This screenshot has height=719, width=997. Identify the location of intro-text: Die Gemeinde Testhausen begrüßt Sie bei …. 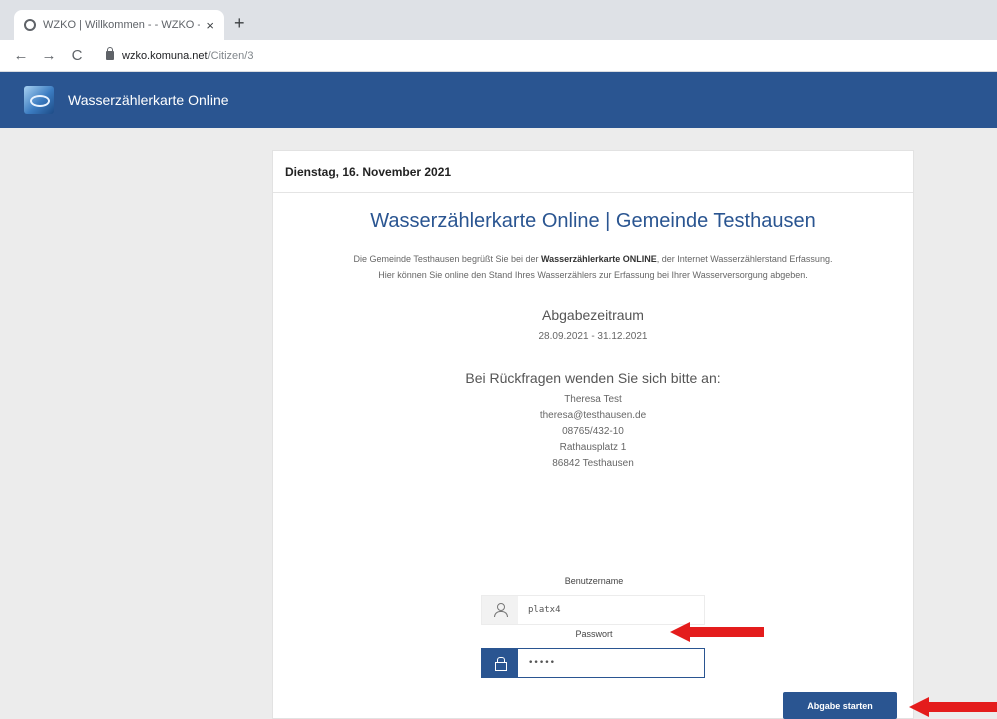
(593, 267).